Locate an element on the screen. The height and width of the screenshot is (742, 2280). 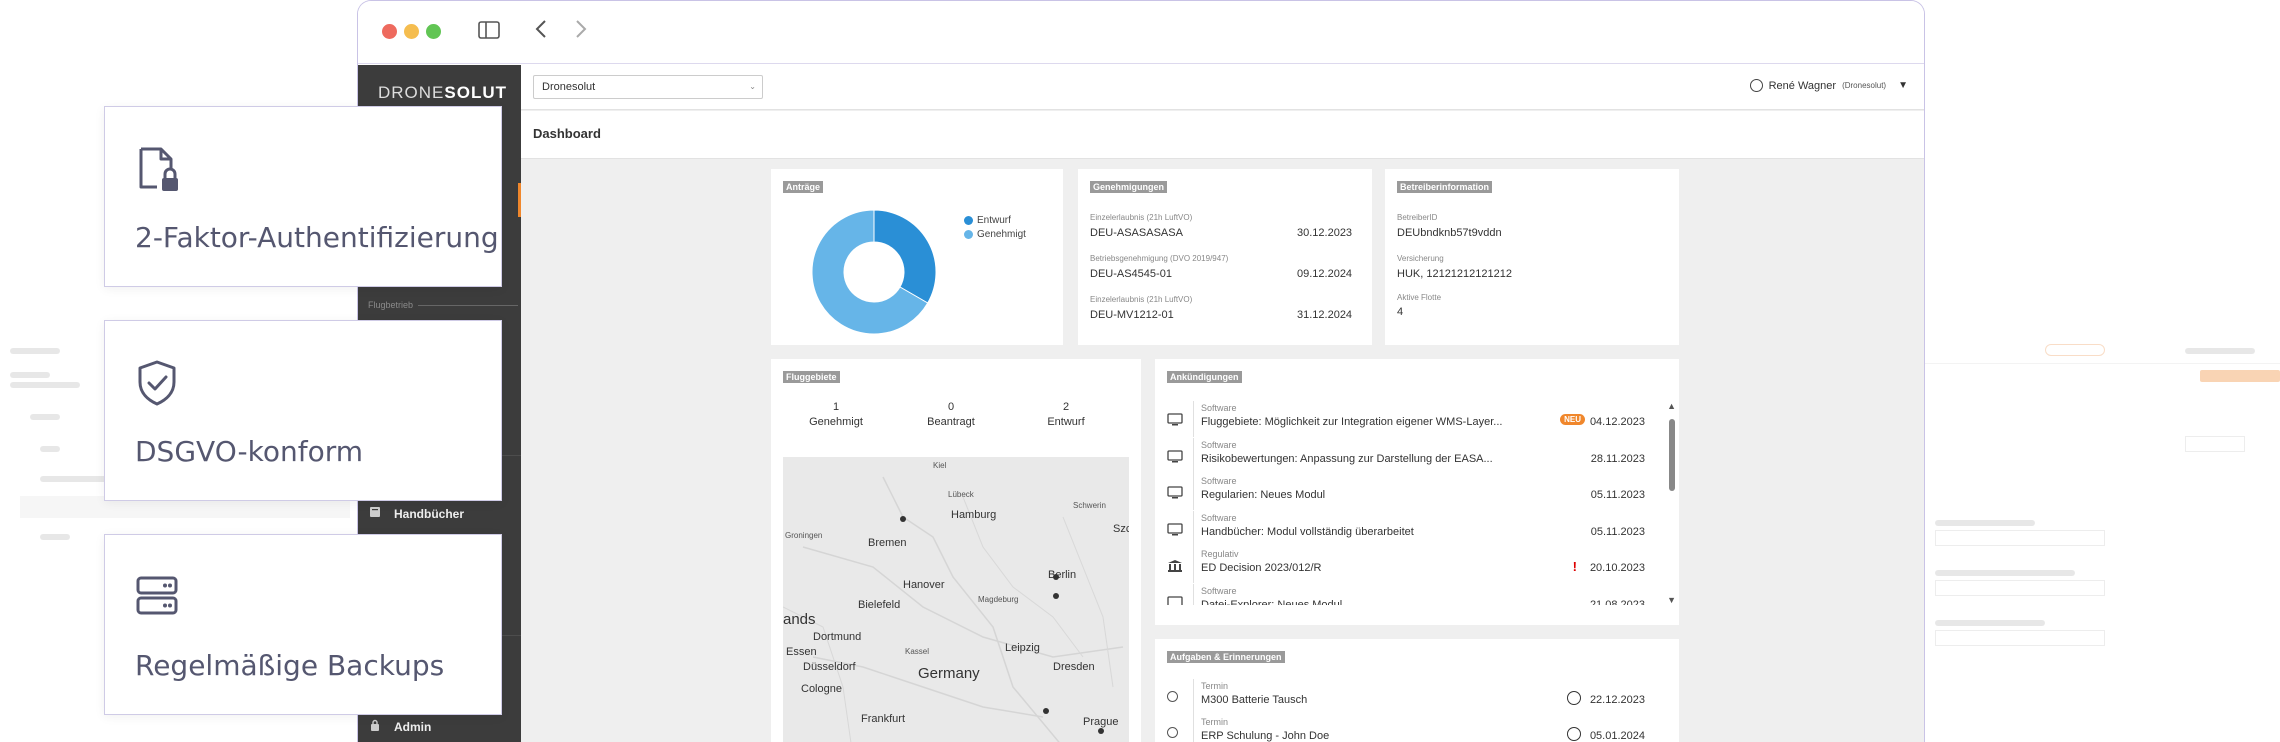
stat-genehmigt: 1 Genehmigt is located at coordinates (836, 414).